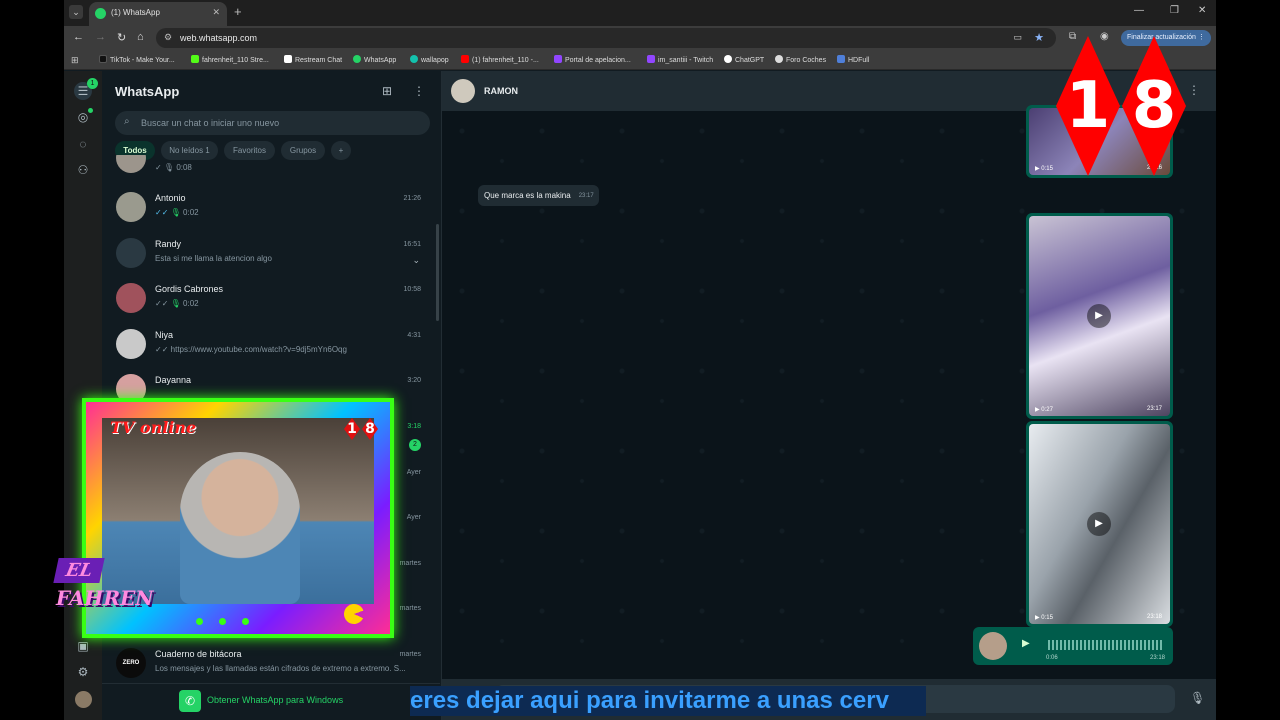 The width and height of the screenshot is (1280, 720). I want to click on chat-time: martes, so click(410, 563).